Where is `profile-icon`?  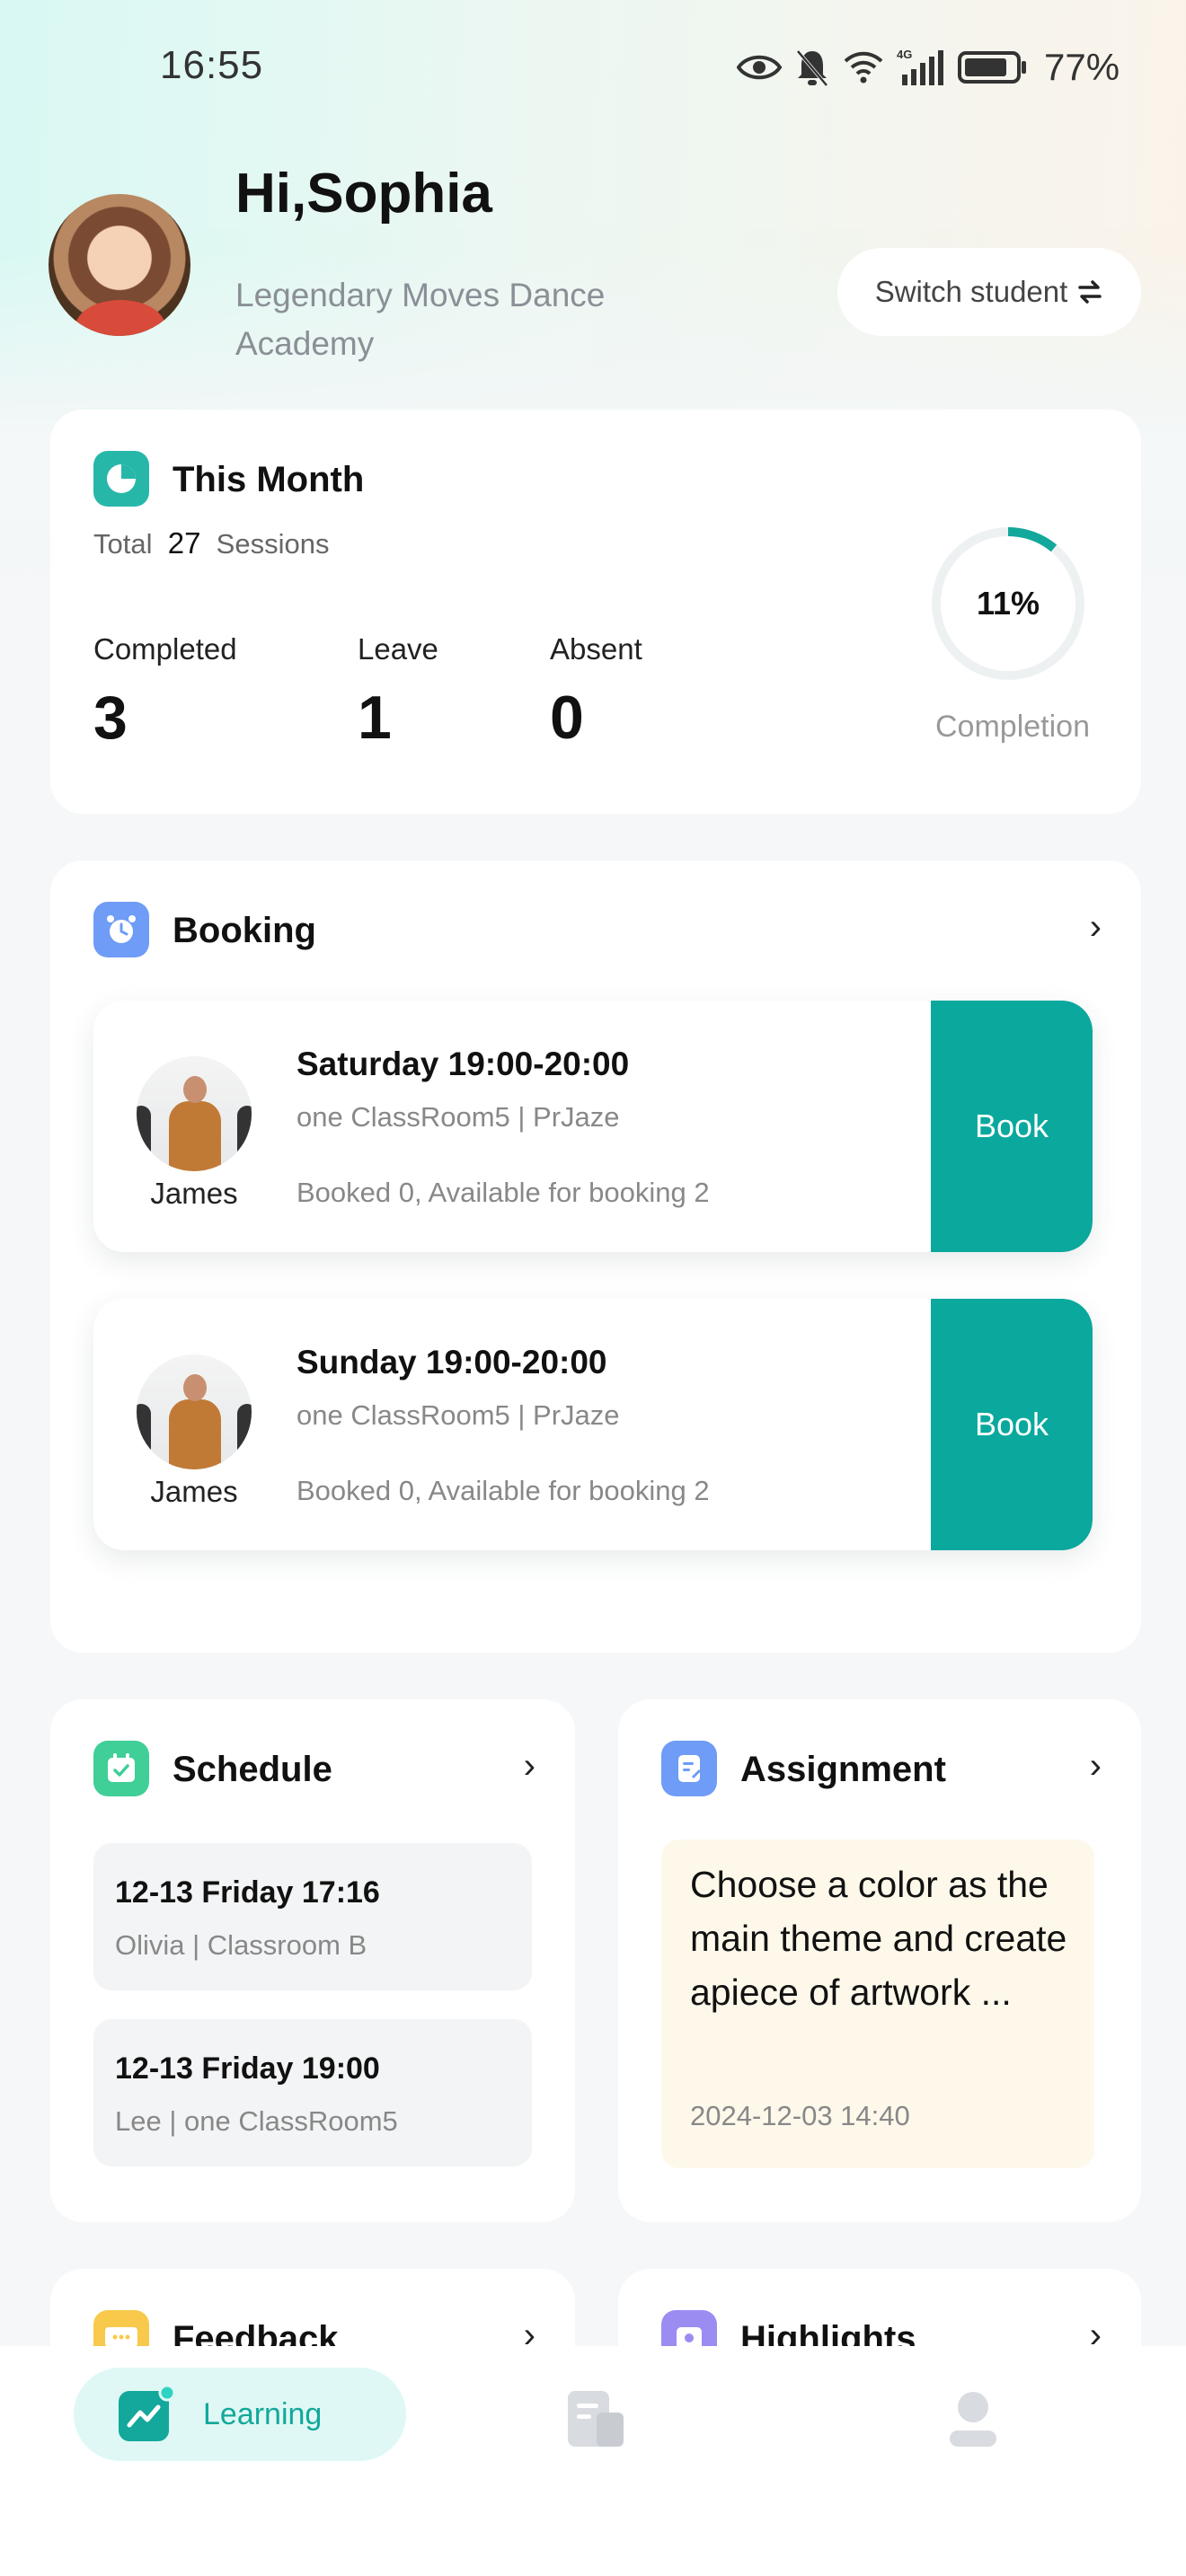 profile-icon is located at coordinates (973, 2419).